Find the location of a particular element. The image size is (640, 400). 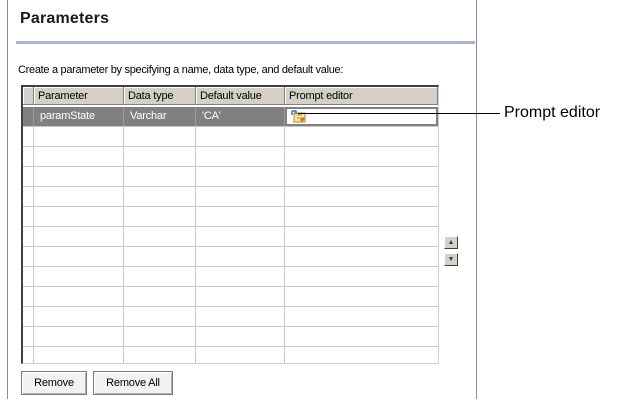

row-selector-header is located at coordinates (28, 96).